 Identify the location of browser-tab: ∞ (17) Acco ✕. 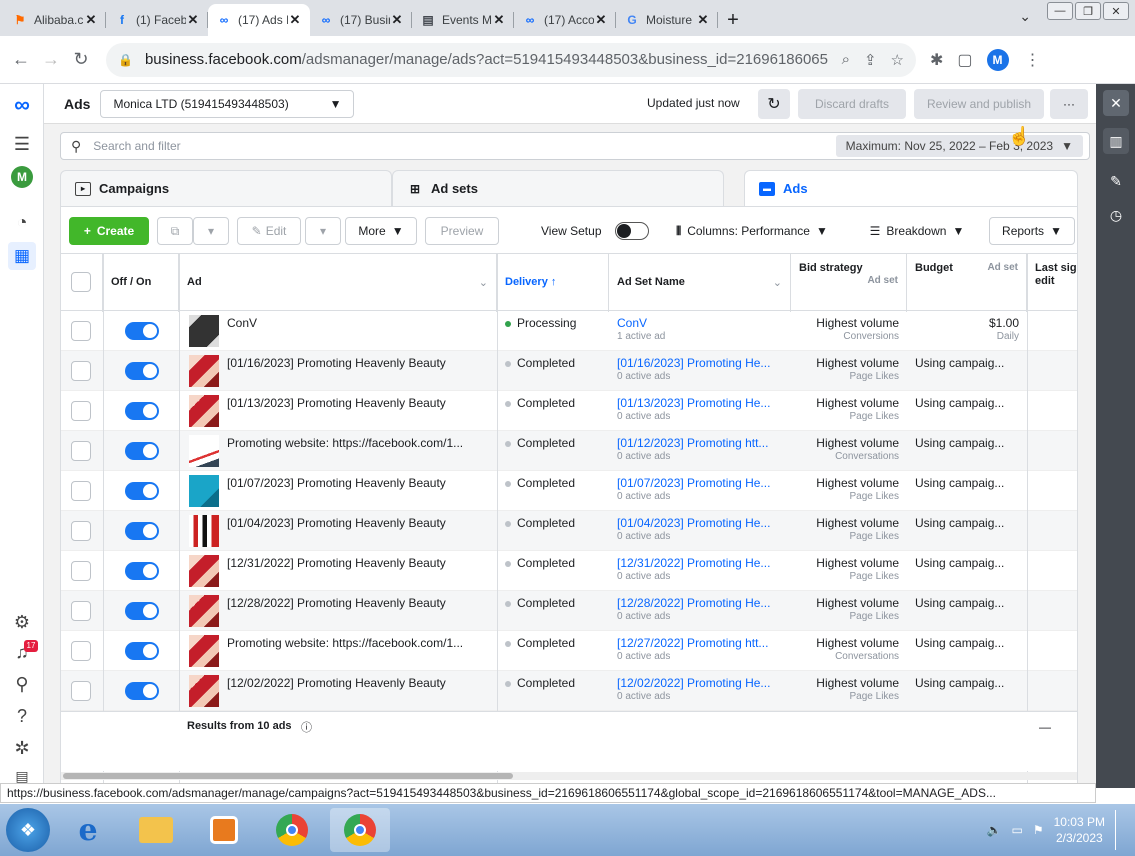
(565, 20).